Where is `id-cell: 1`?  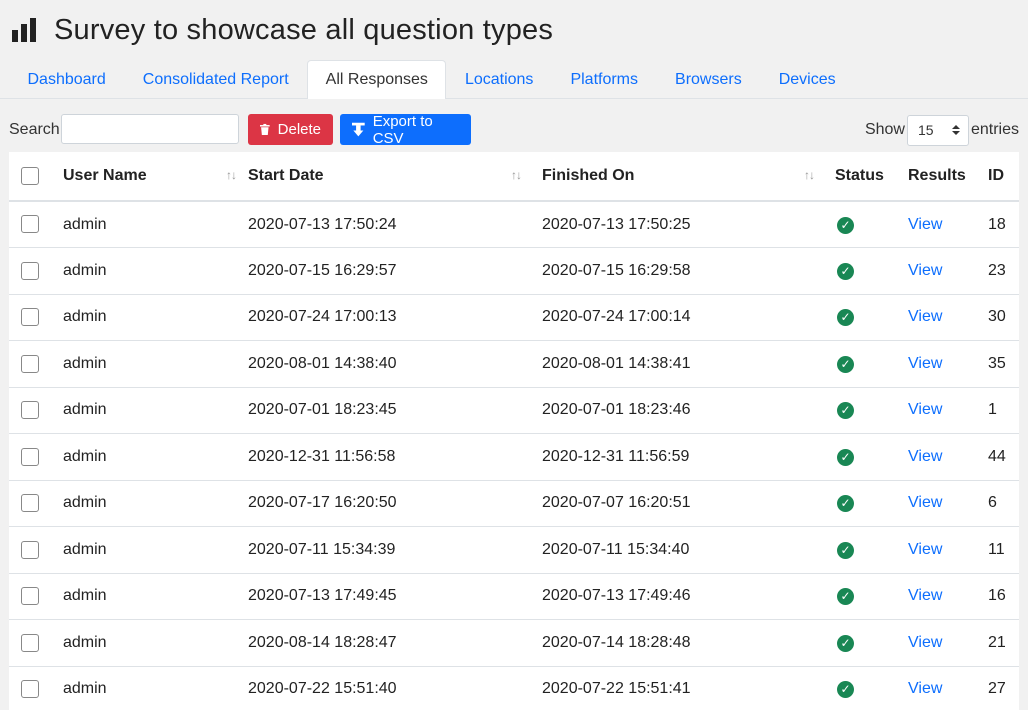
id-cell: 1 is located at coordinates (992, 410).